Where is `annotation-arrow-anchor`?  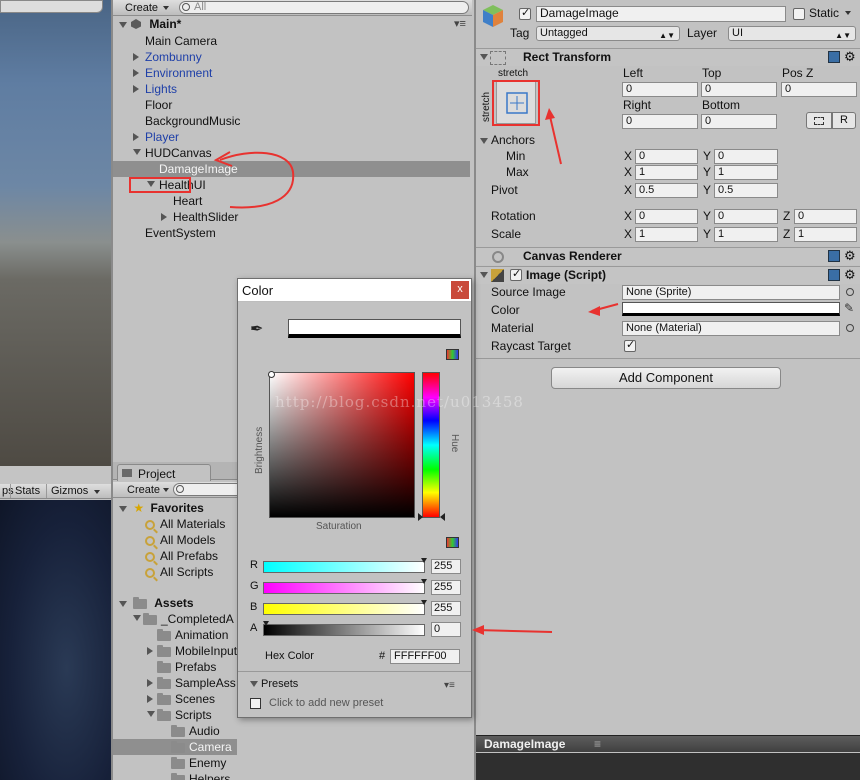 annotation-arrow-anchor is located at coordinates (555, 138).